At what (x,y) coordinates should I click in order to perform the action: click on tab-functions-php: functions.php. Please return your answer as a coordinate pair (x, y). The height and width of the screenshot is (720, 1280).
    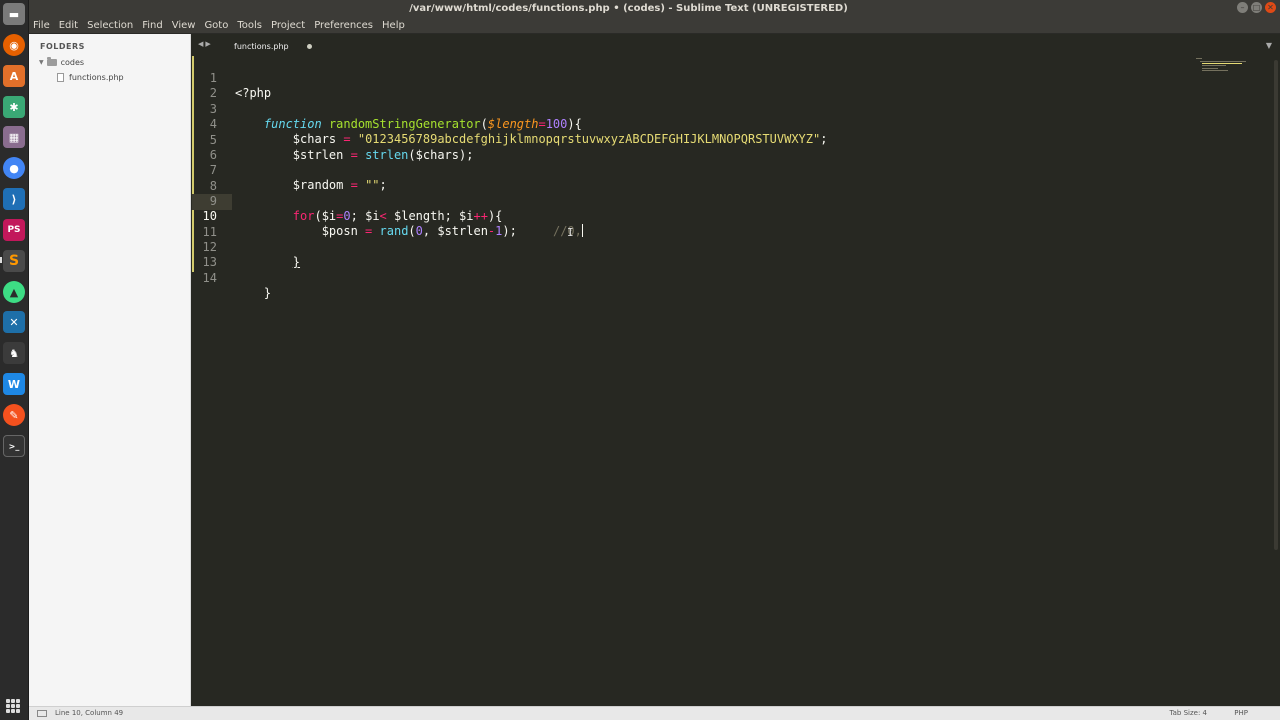
    Looking at the image, I should click on (277, 46).